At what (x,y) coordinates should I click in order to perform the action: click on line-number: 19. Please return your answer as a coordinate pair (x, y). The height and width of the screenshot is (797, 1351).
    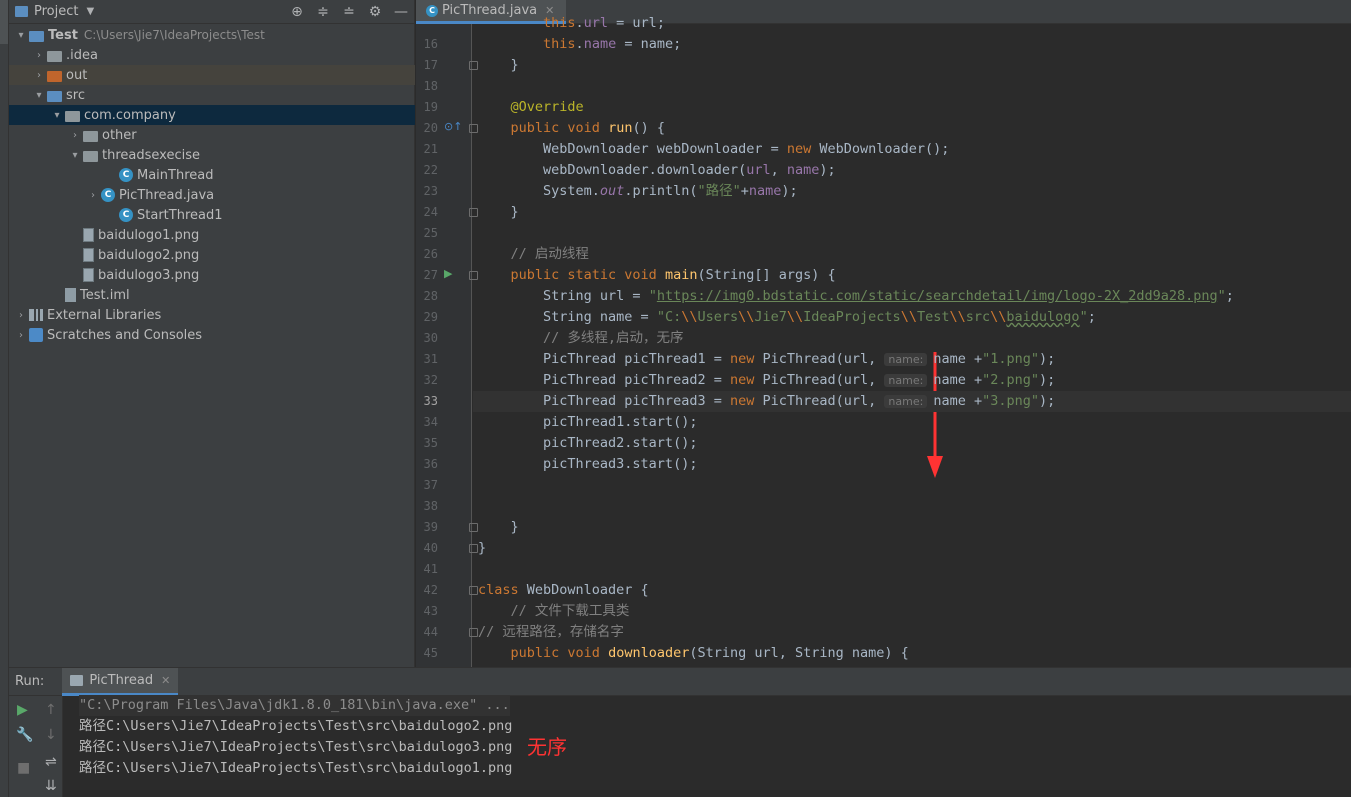
    Looking at the image, I should click on (430, 107).